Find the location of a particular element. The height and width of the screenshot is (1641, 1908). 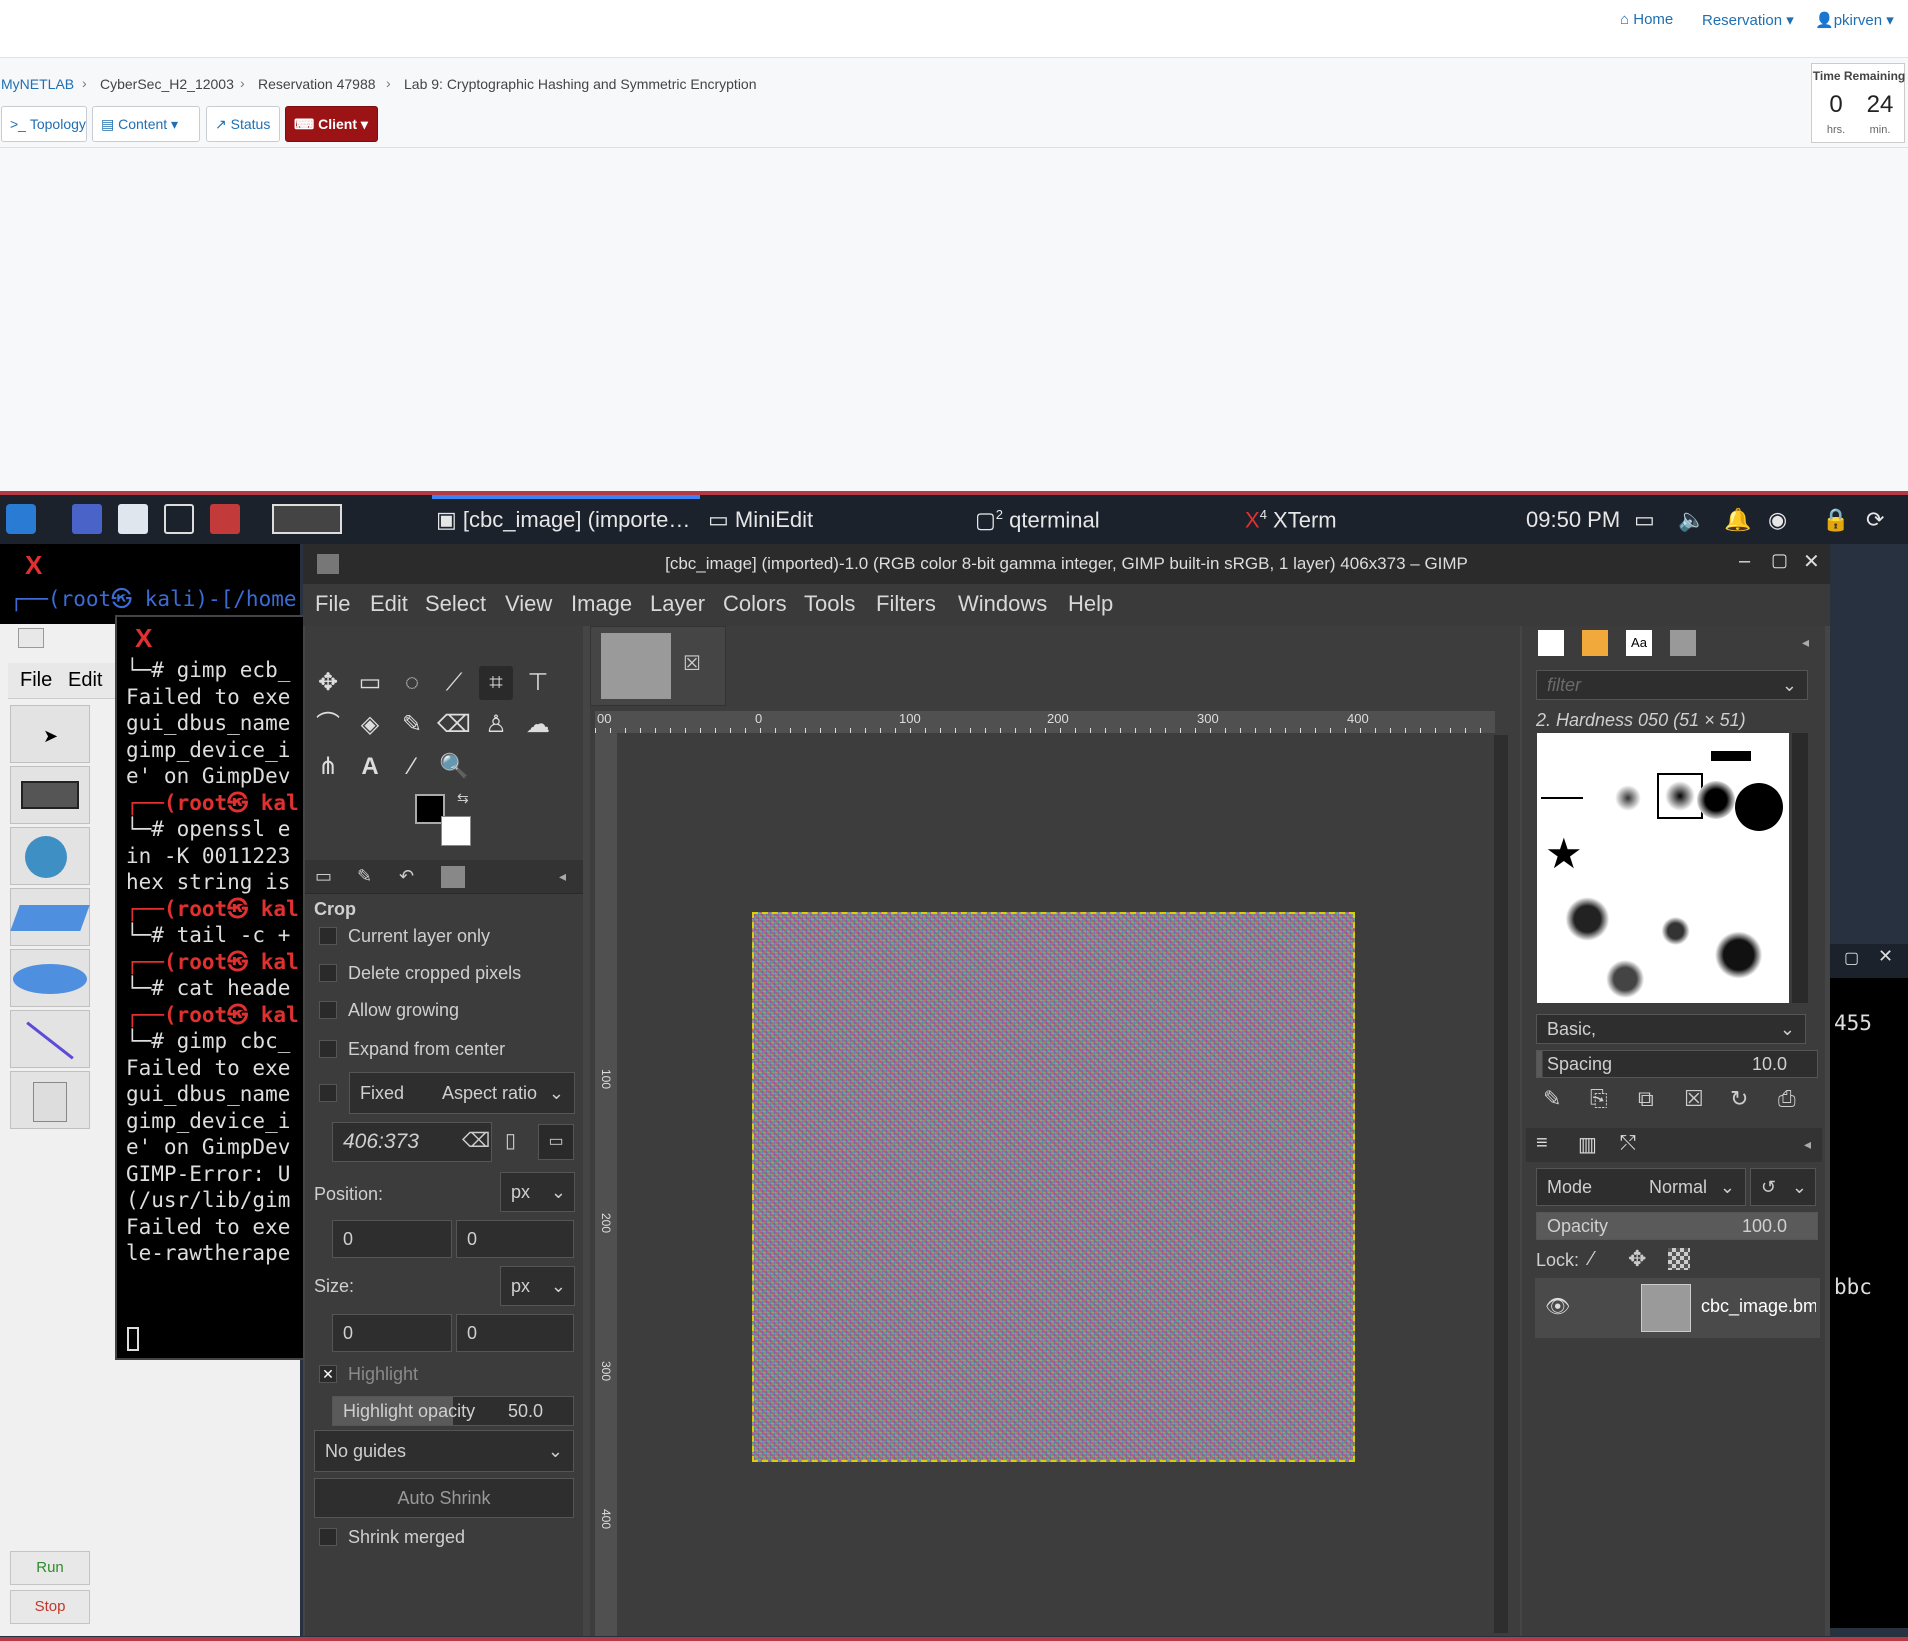

clone-tool-icon: ♙ is located at coordinates (496, 725).